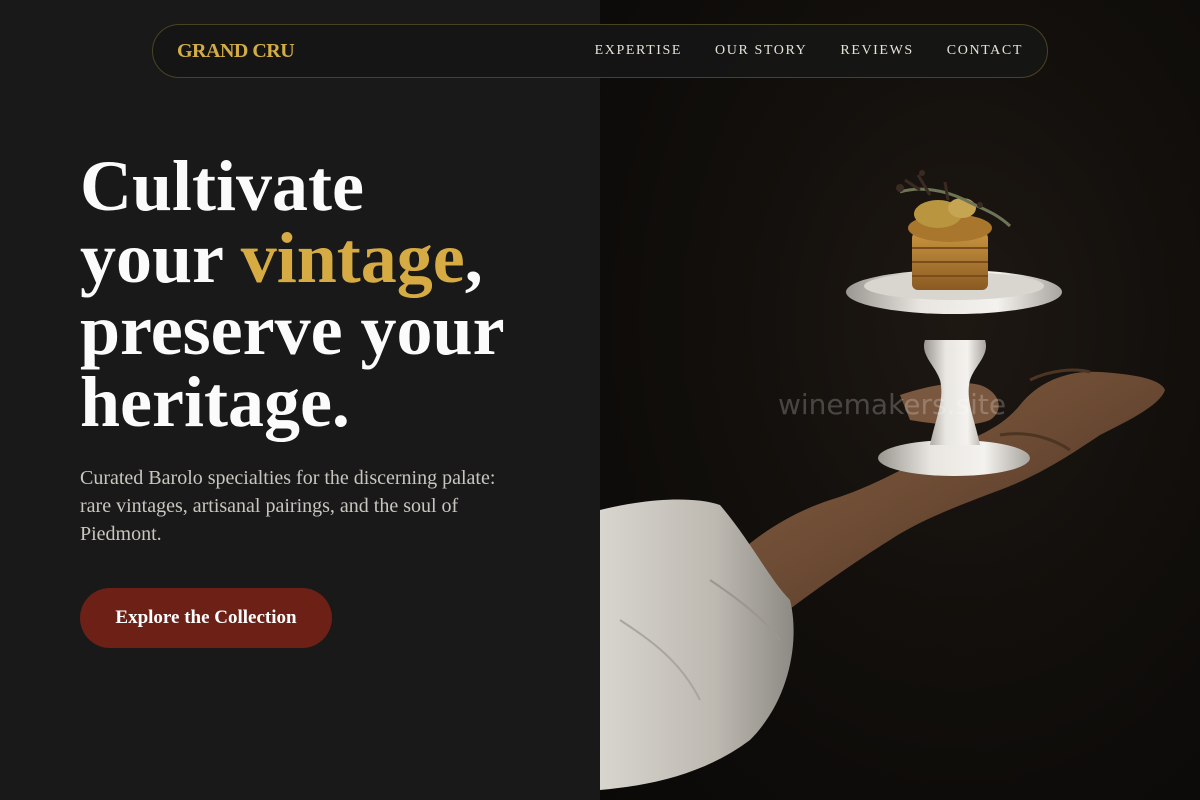 This screenshot has height=800, width=1200. Describe the element at coordinates (876, 51) in the screenshot. I see `nav-item-reviews: REVIEWS` at that location.